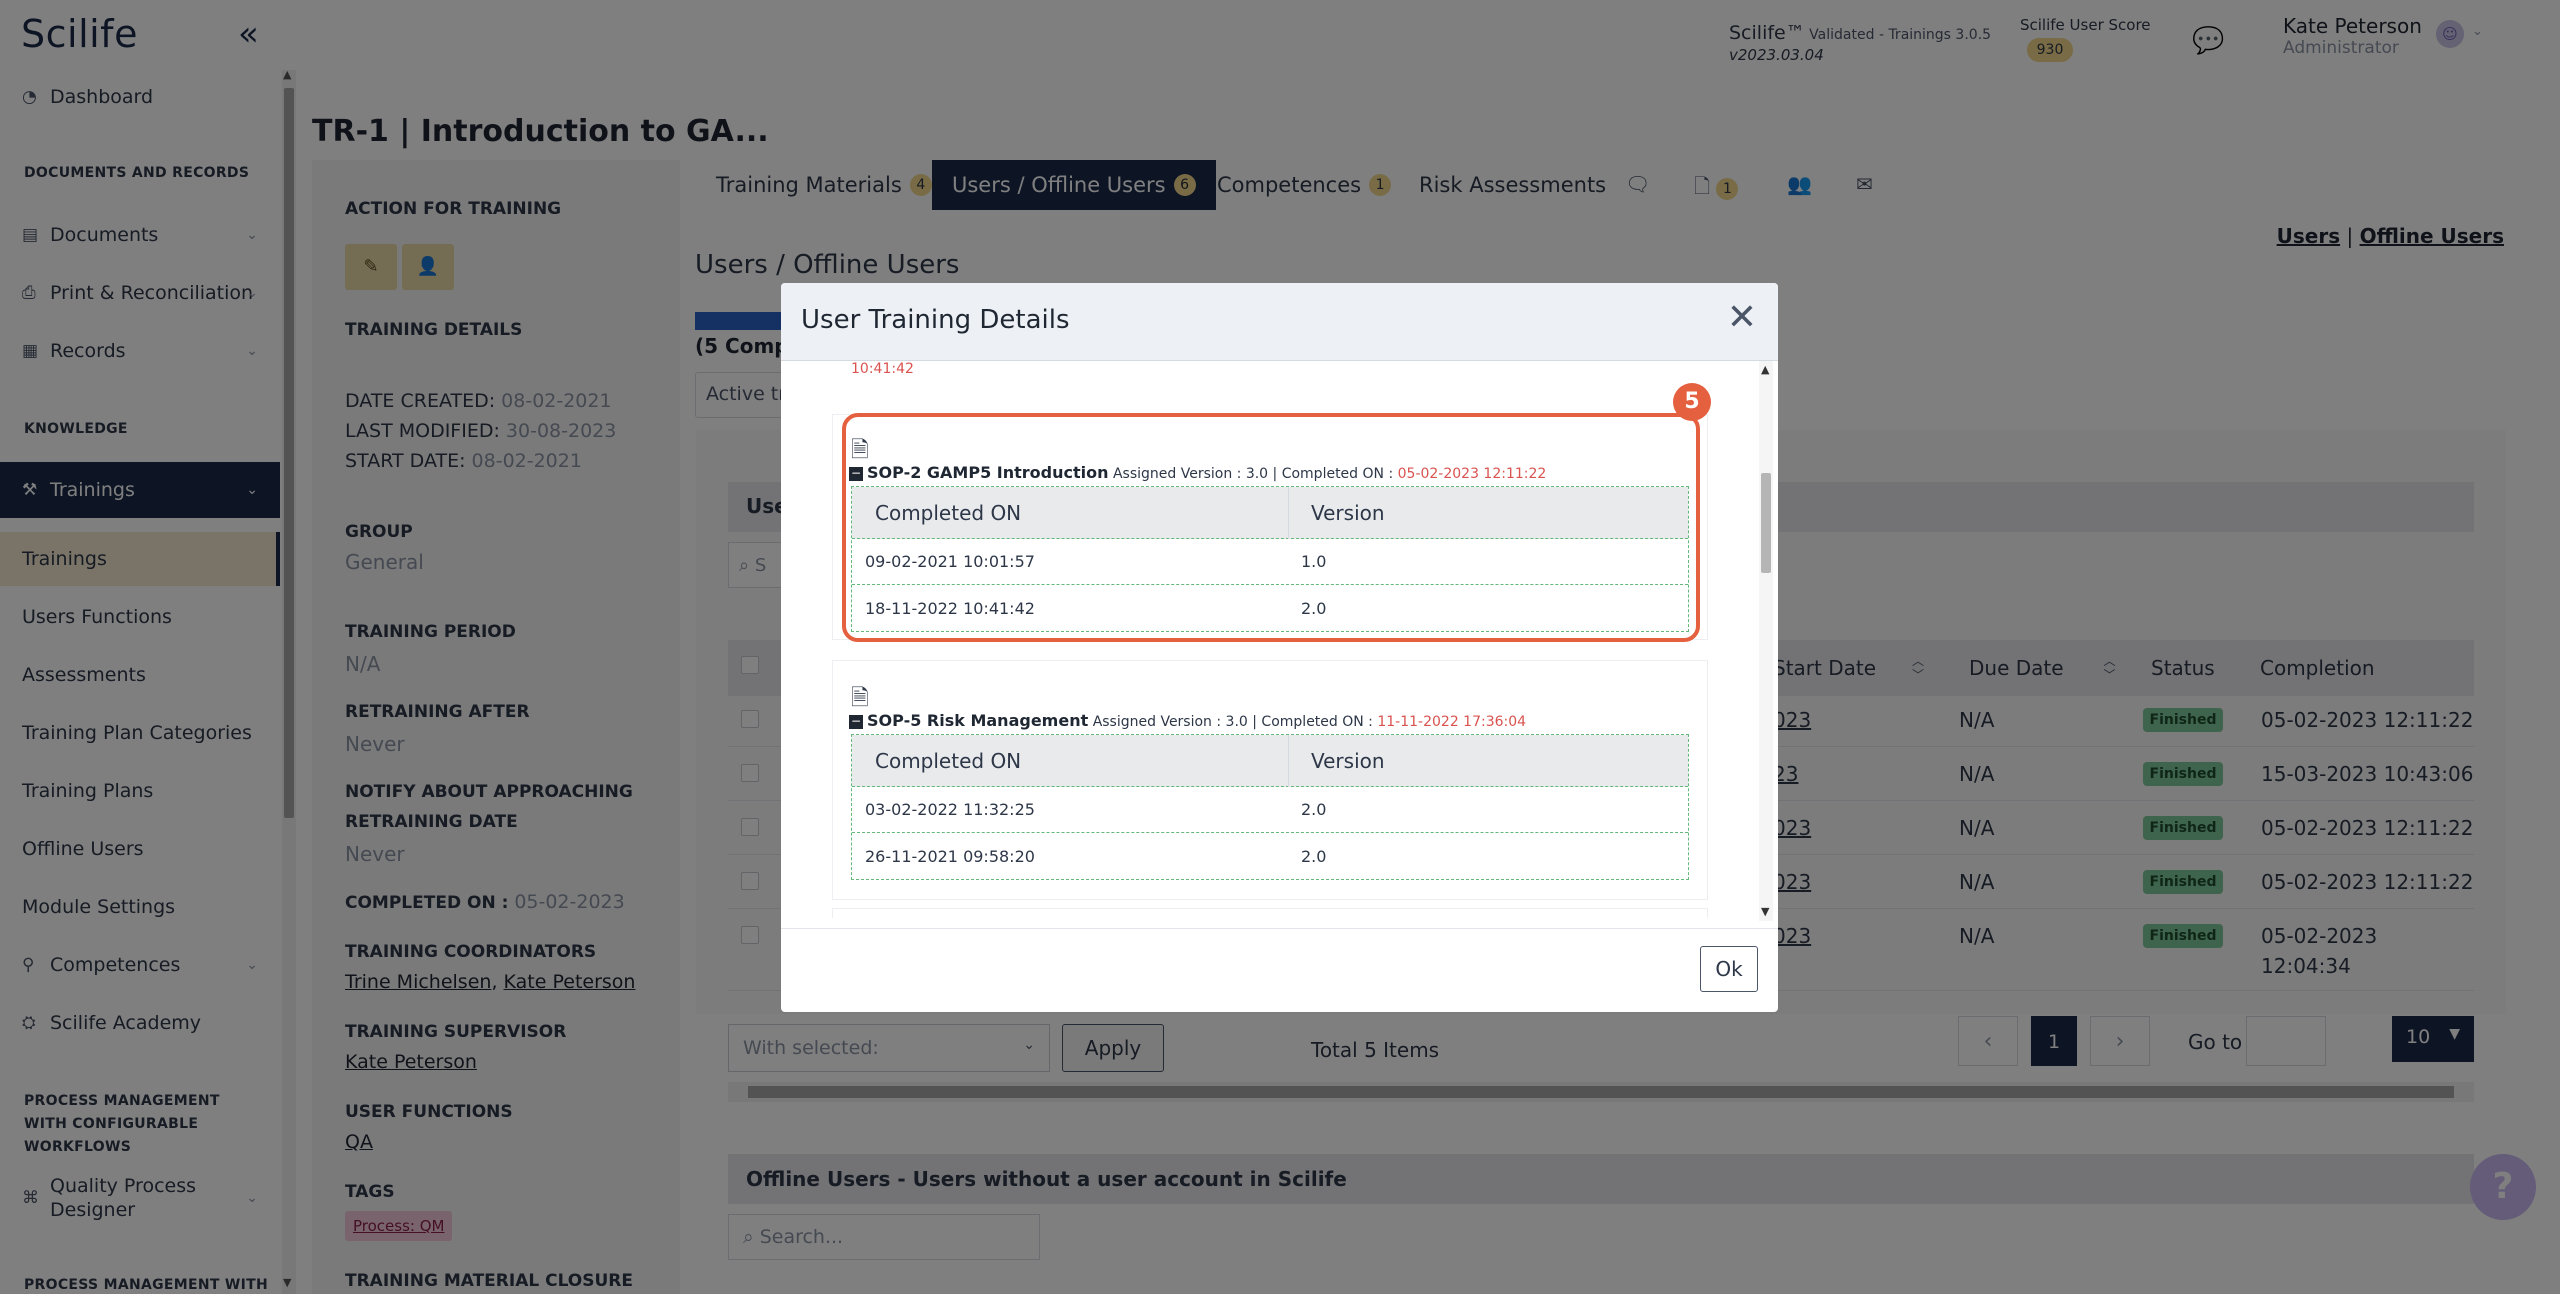 This screenshot has width=2560, height=1294. What do you see at coordinates (882, 369) in the screenshot?
I see `previous-item-time: 10:41:42` at bounding box center [882, 369].